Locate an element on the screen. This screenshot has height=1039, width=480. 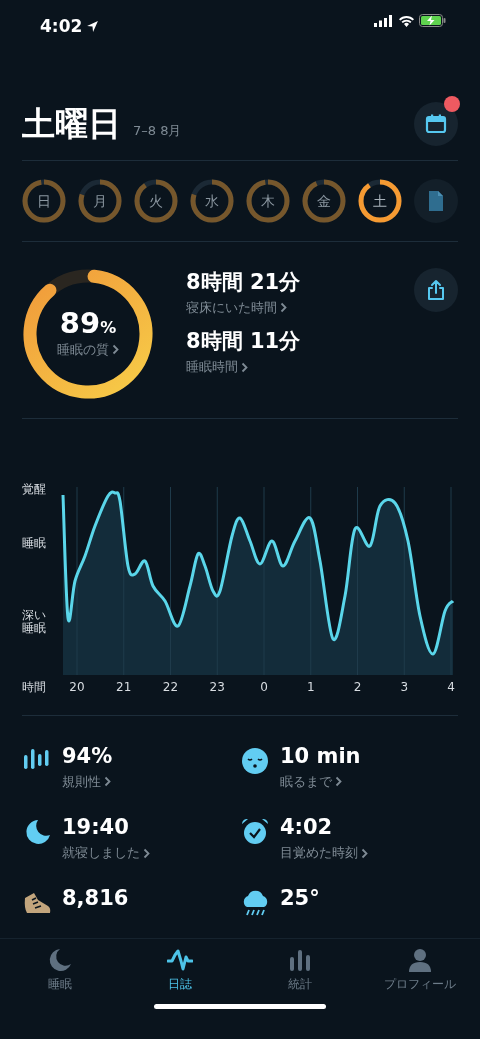
stat-value: 4:02 is located at coordinates (307, 828).